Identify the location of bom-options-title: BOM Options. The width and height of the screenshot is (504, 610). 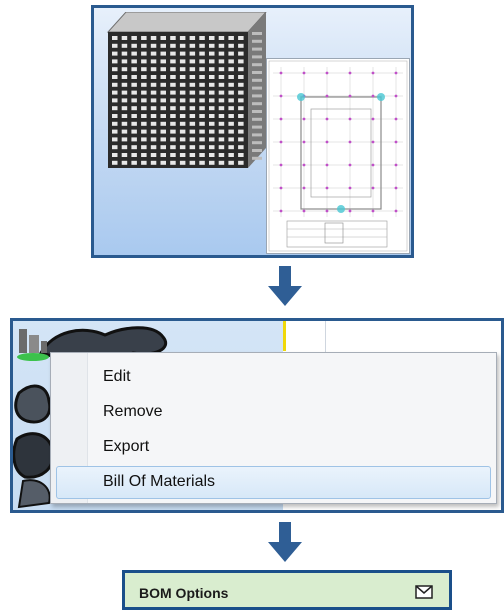
(184, 593).